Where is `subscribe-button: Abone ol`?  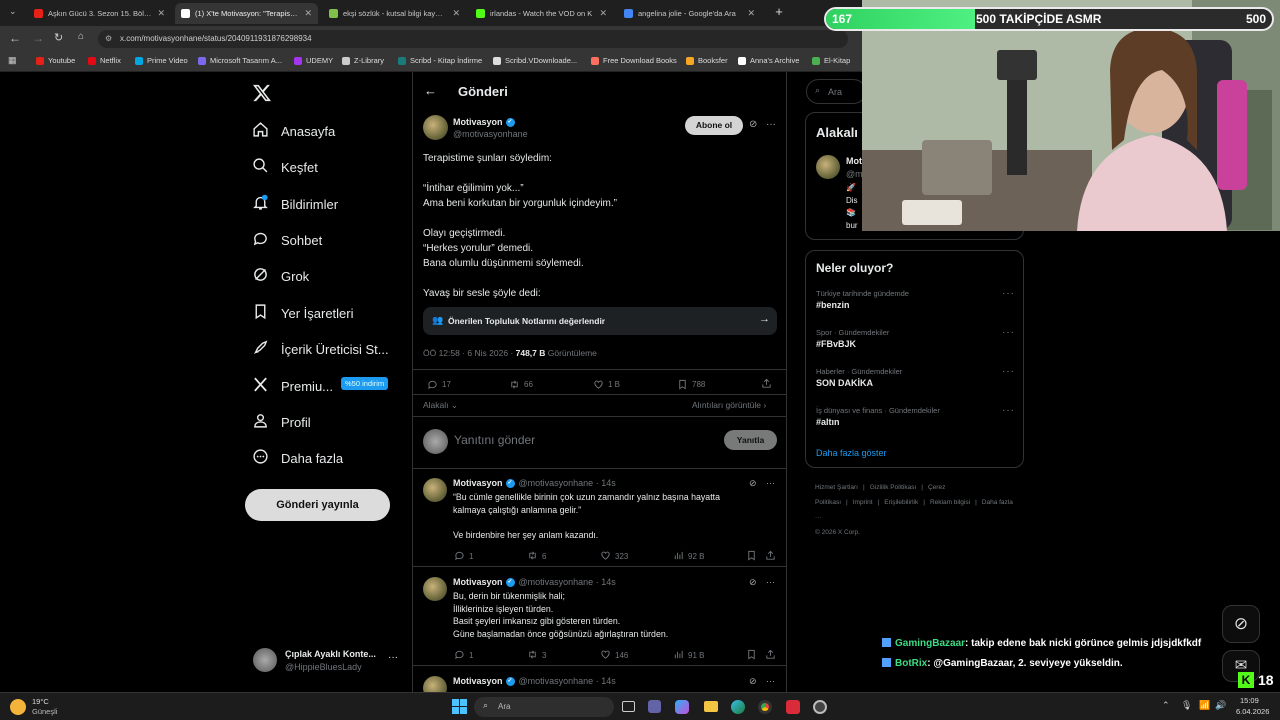
subscribe-button: Abone ol is located at coordinates (714, 125).